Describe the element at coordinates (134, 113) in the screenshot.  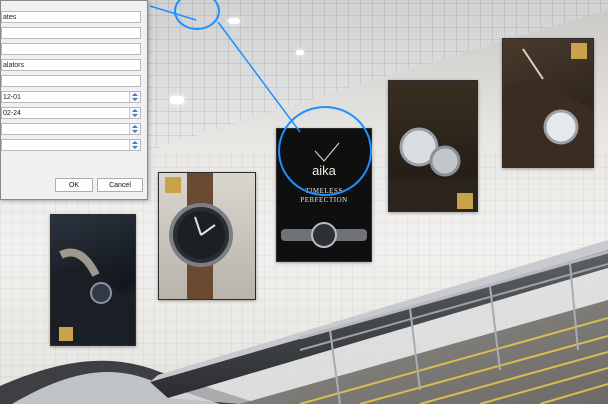
I see `end-date-spinner` at that location.